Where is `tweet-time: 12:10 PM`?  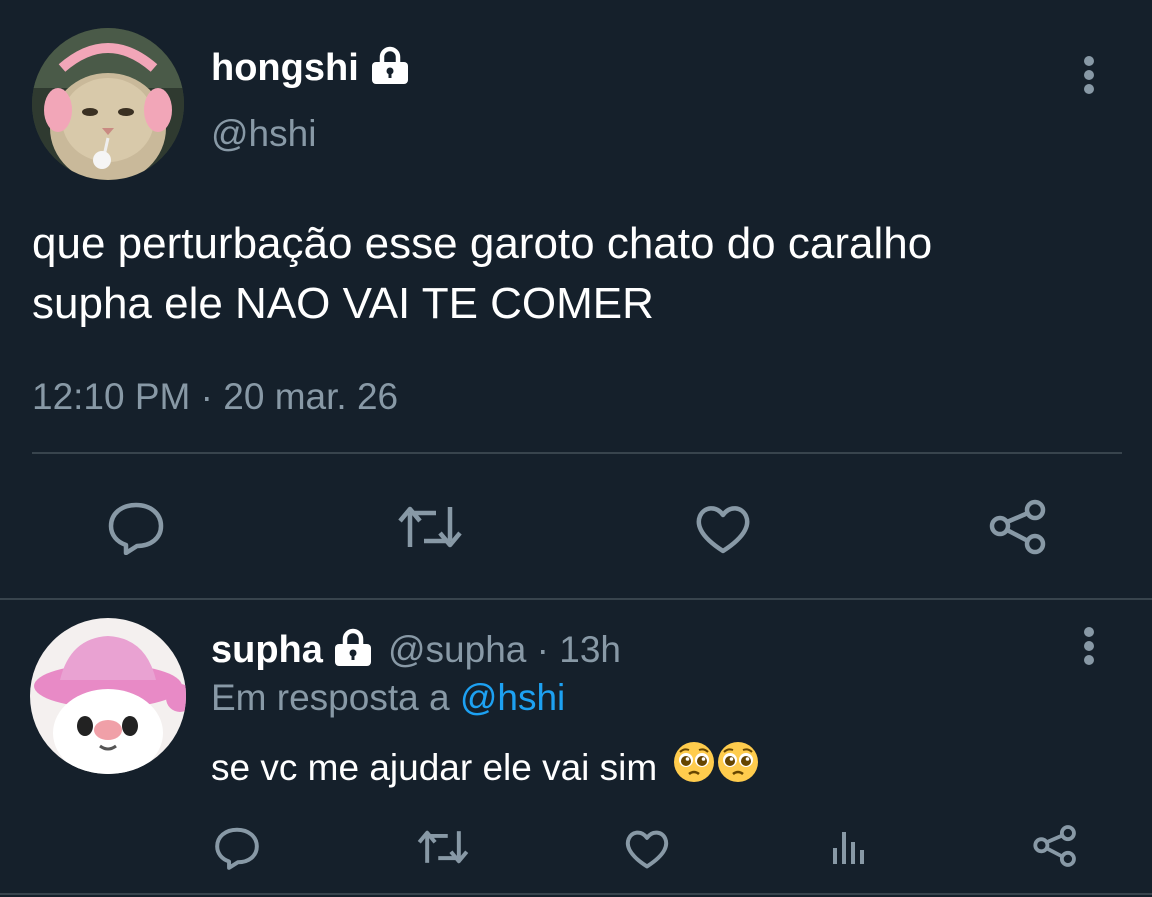 tweet-time: 12:10 PM is located at coordinates (111, 396).